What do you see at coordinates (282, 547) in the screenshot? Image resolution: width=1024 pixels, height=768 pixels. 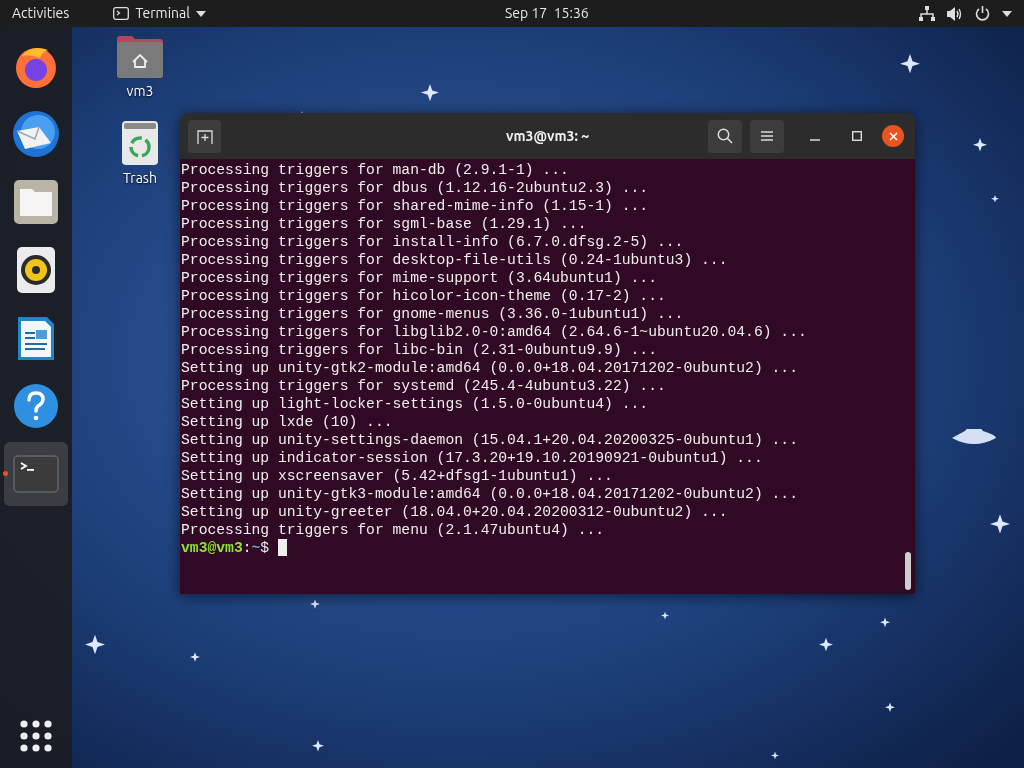 I see `text-cursor` at bounding box center [282, 547].